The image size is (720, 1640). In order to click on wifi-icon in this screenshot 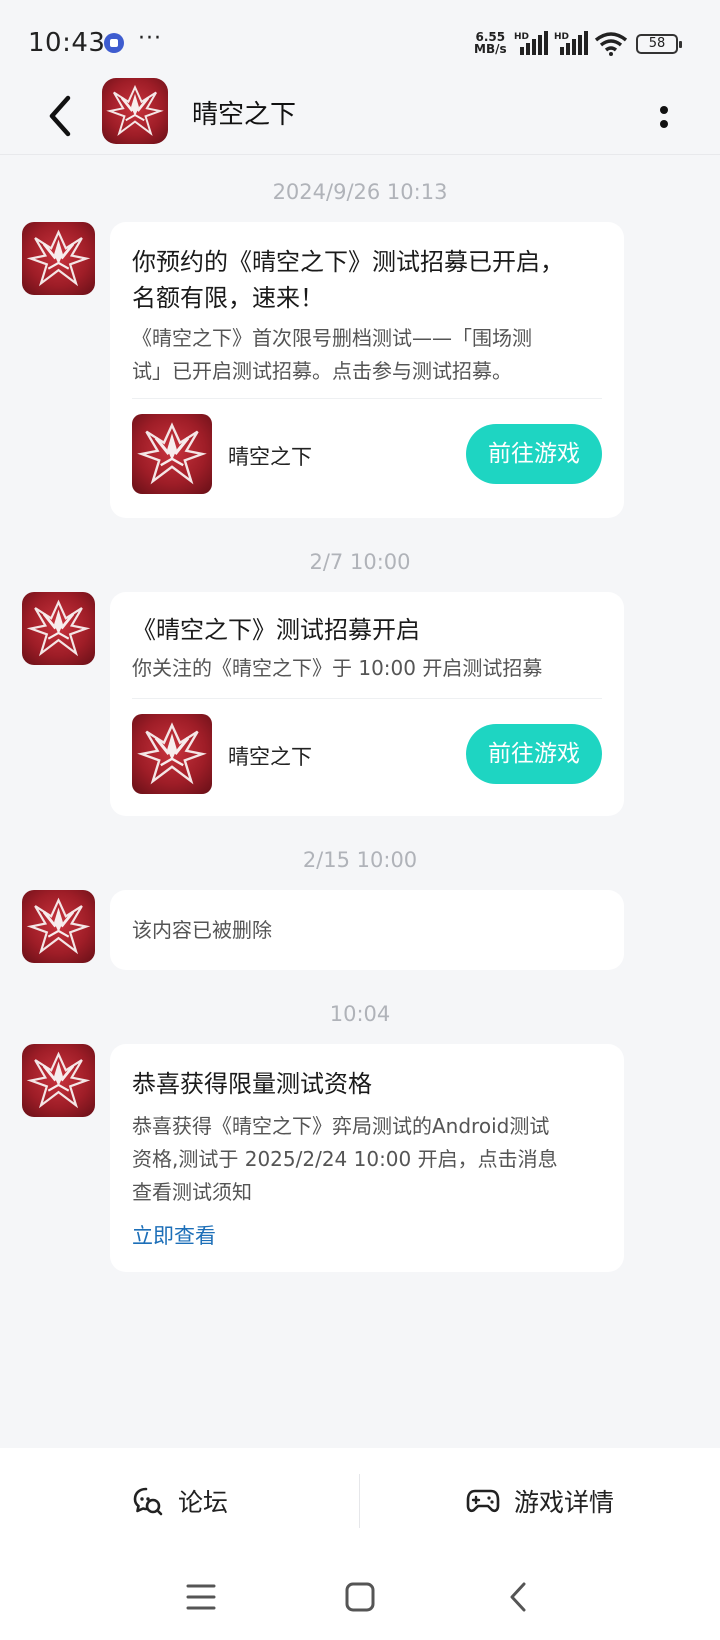, I will do `click(611, 44)`.